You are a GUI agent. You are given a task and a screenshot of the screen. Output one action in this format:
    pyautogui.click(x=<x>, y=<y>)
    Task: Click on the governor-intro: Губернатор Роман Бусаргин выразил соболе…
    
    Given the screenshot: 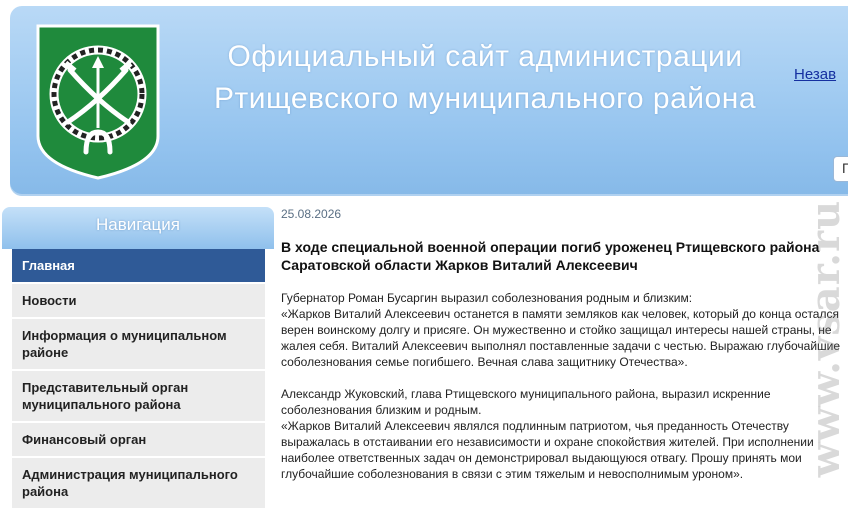 What is the action you would take?
    pyautogui.click(x=487, y=298)
    